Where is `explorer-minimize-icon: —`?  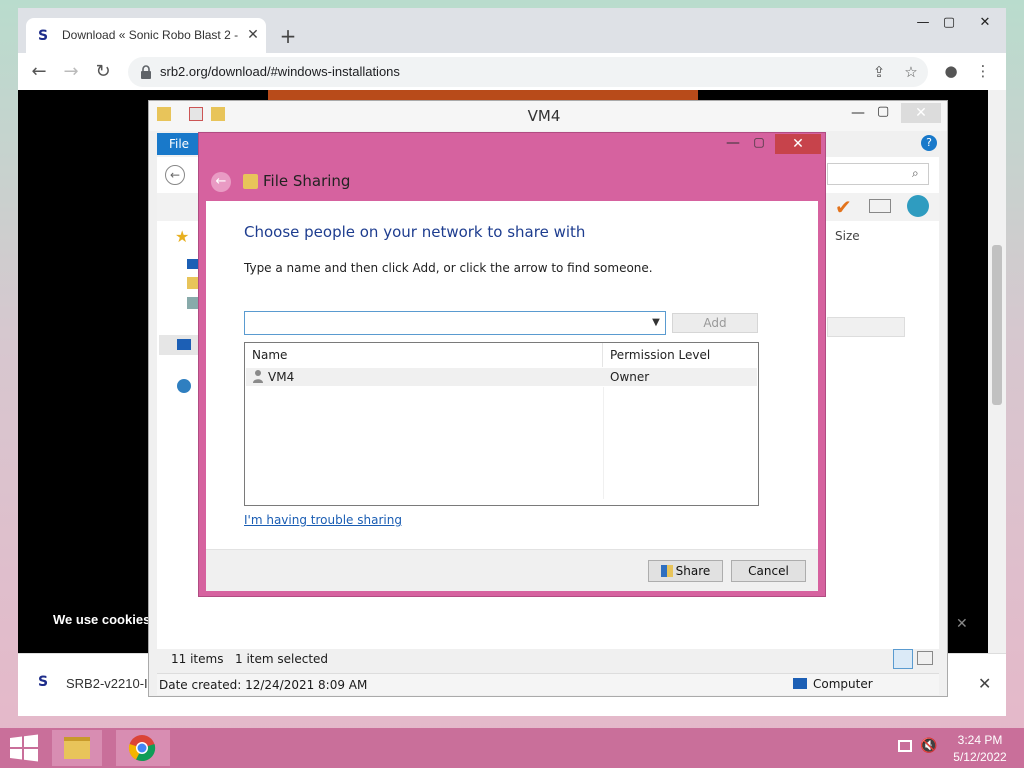 explorer-minimize-icon: — is located at coordinates (858, 113).